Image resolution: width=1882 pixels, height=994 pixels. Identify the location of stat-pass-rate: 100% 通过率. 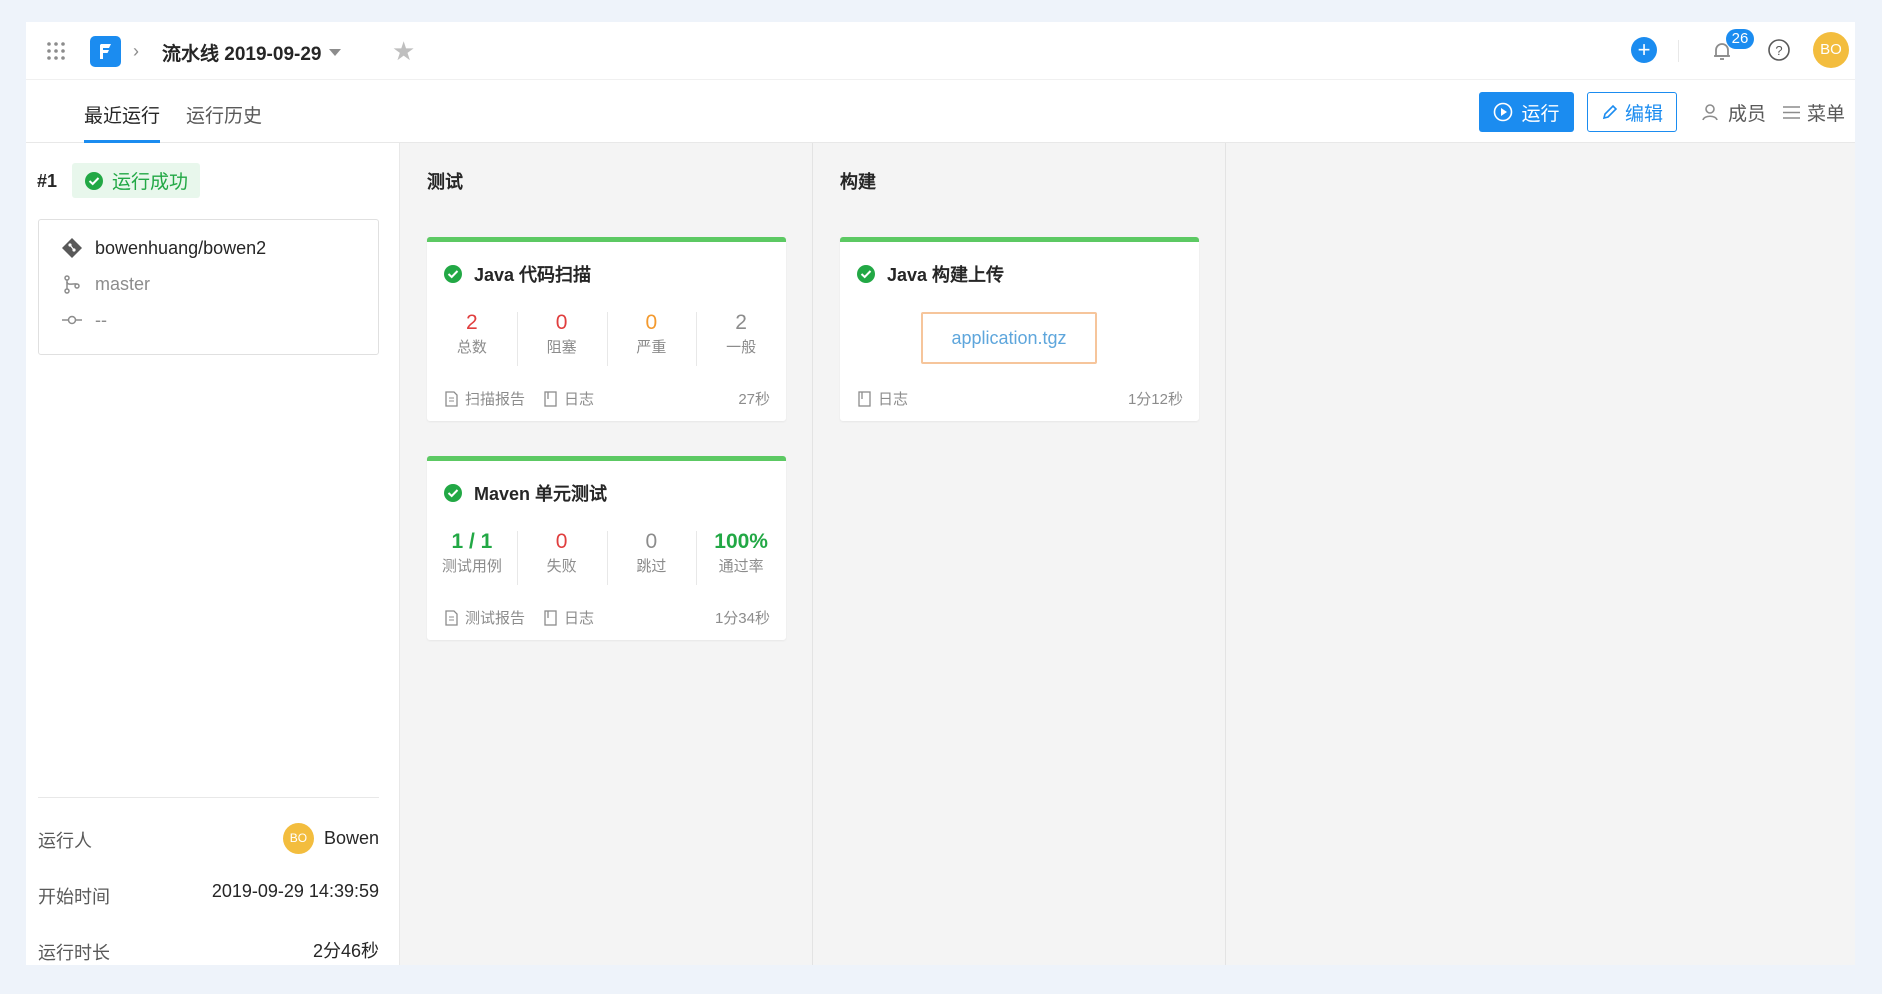
(741, 558).